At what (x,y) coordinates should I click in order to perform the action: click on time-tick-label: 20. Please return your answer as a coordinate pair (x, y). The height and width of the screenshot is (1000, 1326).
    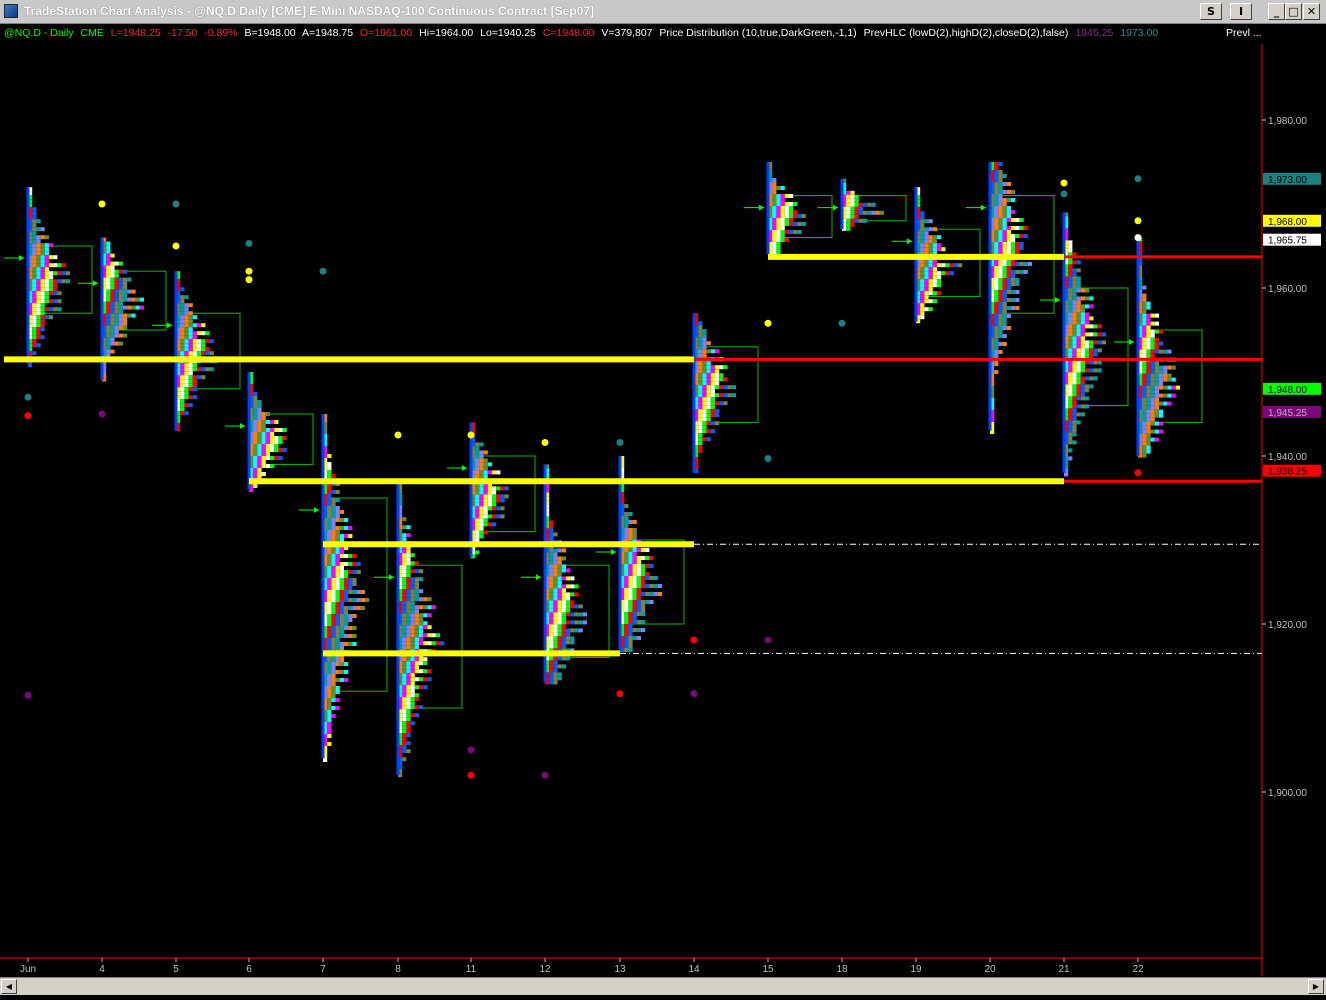
    Looking at the image, I should click on (990, 969).